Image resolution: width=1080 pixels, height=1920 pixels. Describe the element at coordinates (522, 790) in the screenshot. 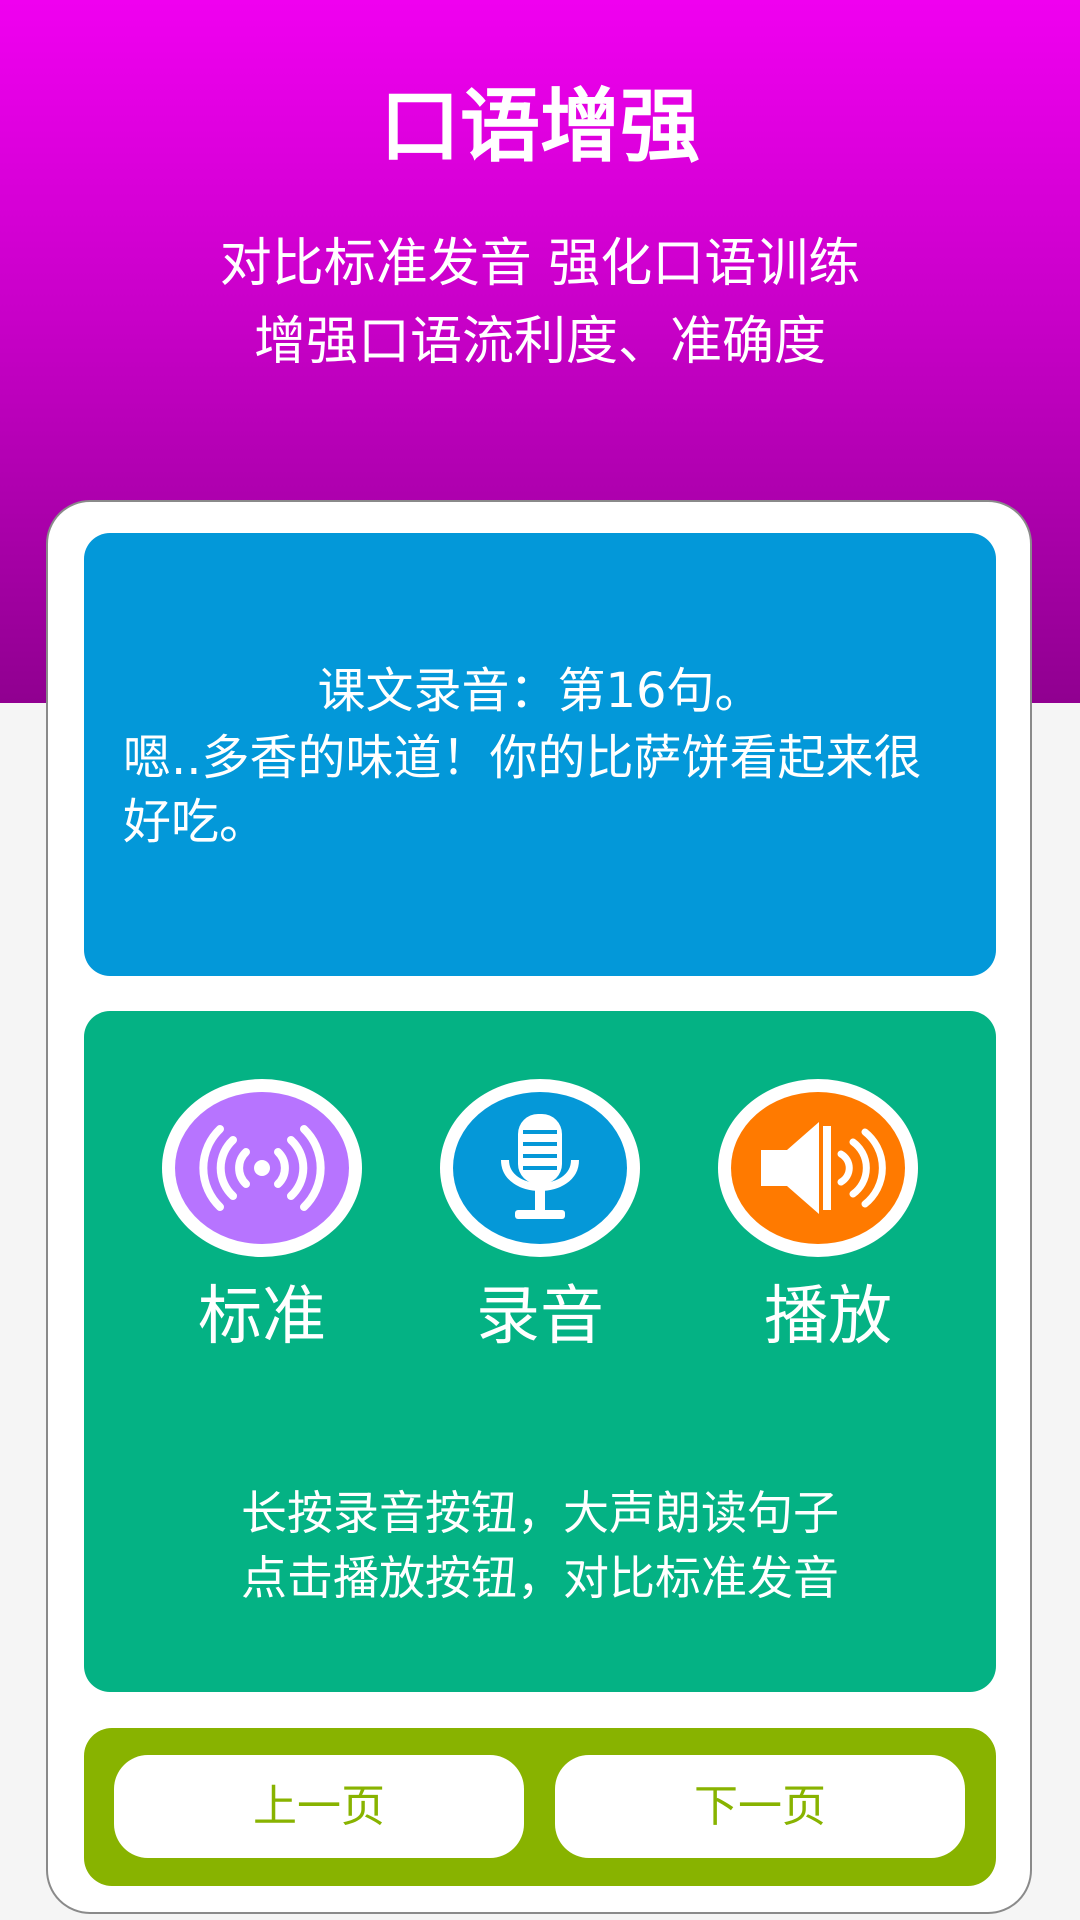

I see `sentence-text: 嗯..多香的味道！你的比萨饼看起来很好吃。` at that location.